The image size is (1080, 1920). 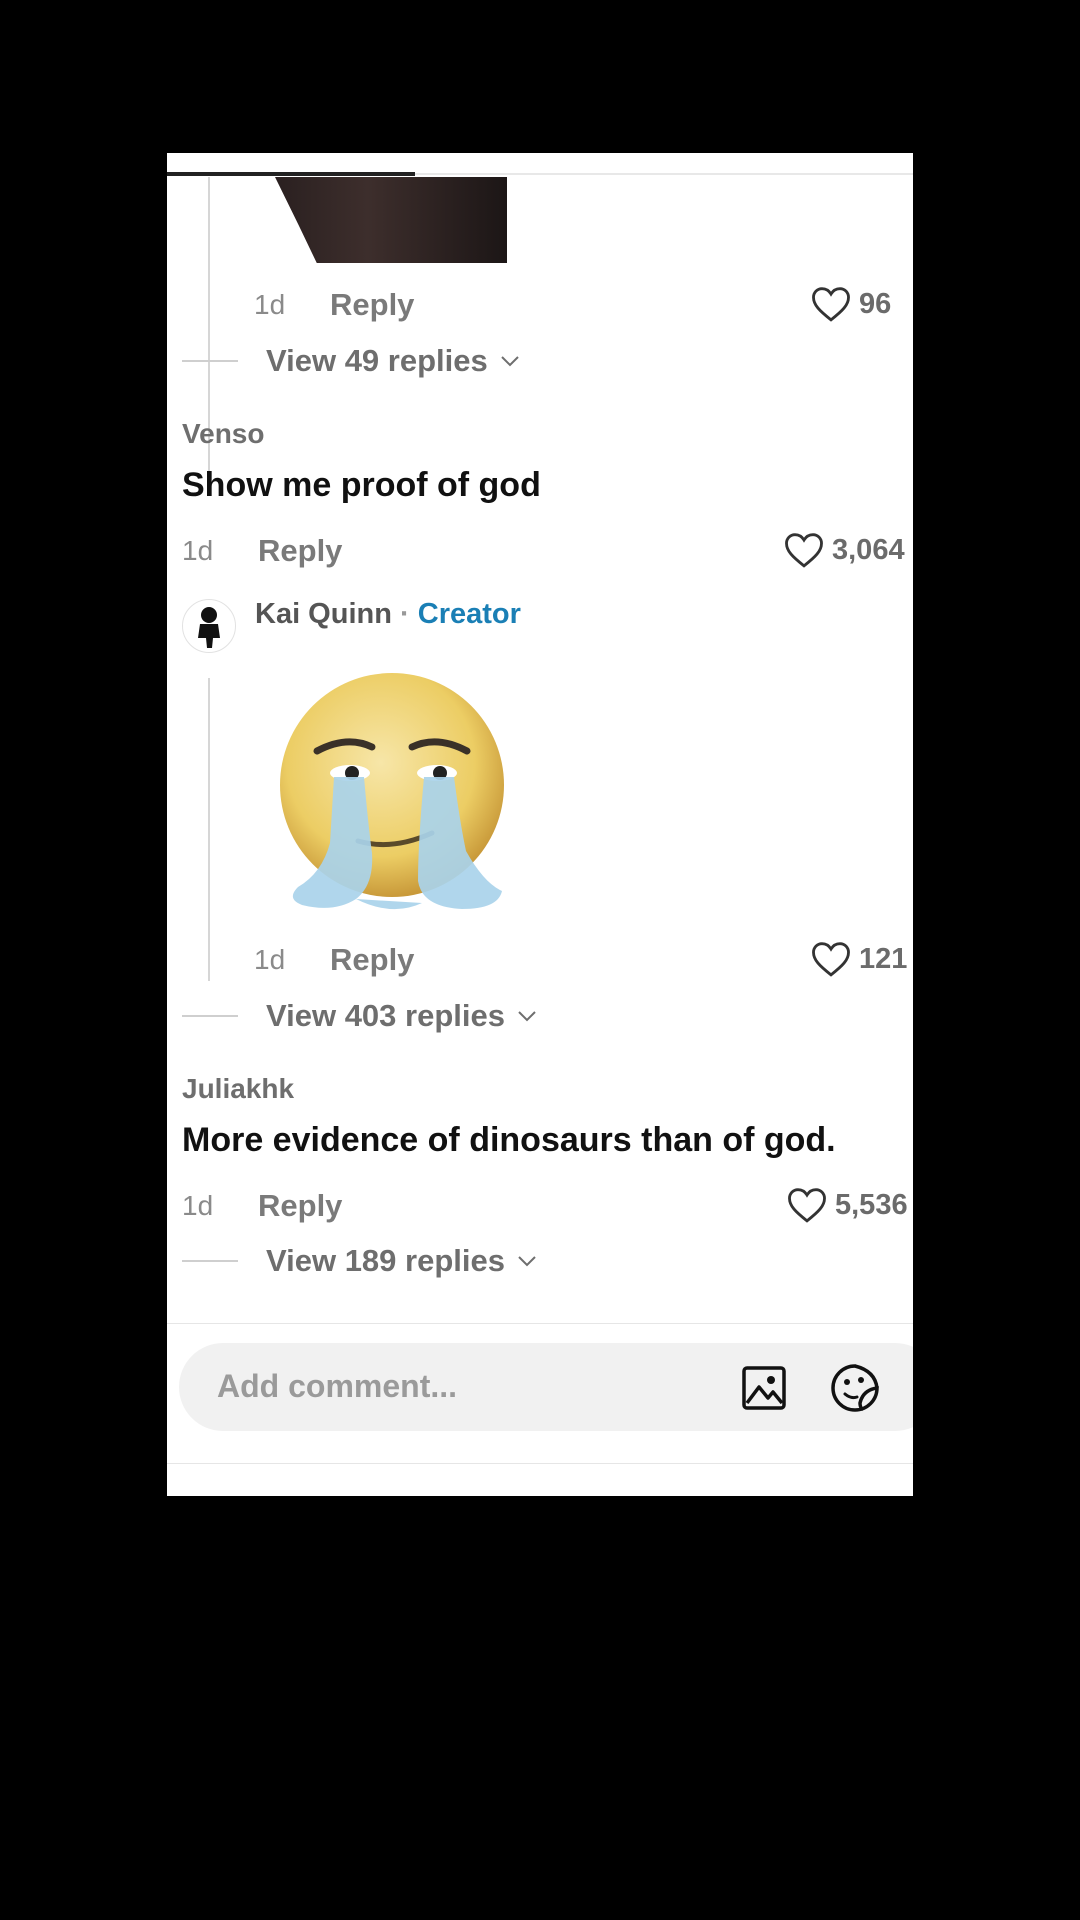 I want to click on comment-text: Show me proof of god, so click(x=361, y=485).